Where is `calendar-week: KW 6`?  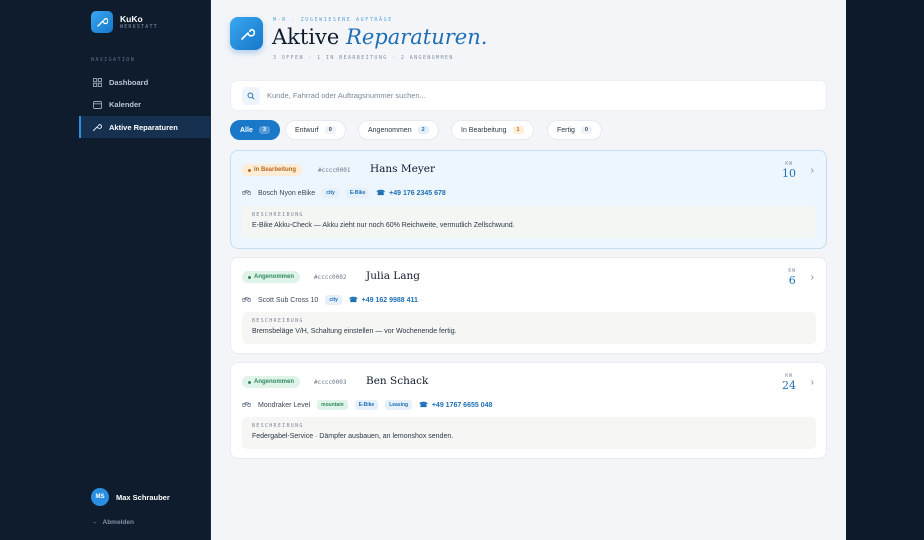 calendar-week: KW 6 is located at coordinates (792, 277).